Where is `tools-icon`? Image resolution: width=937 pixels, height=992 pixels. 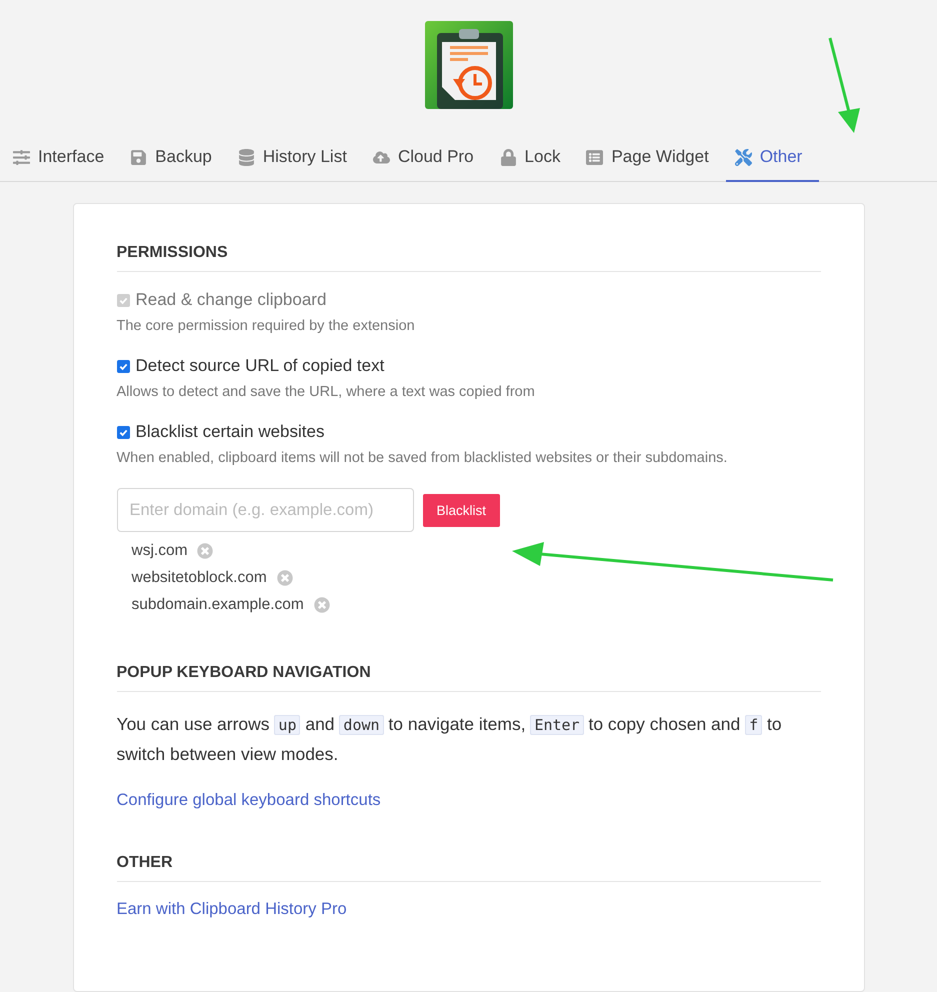
tools-icon is located at coordinates (743, 157).